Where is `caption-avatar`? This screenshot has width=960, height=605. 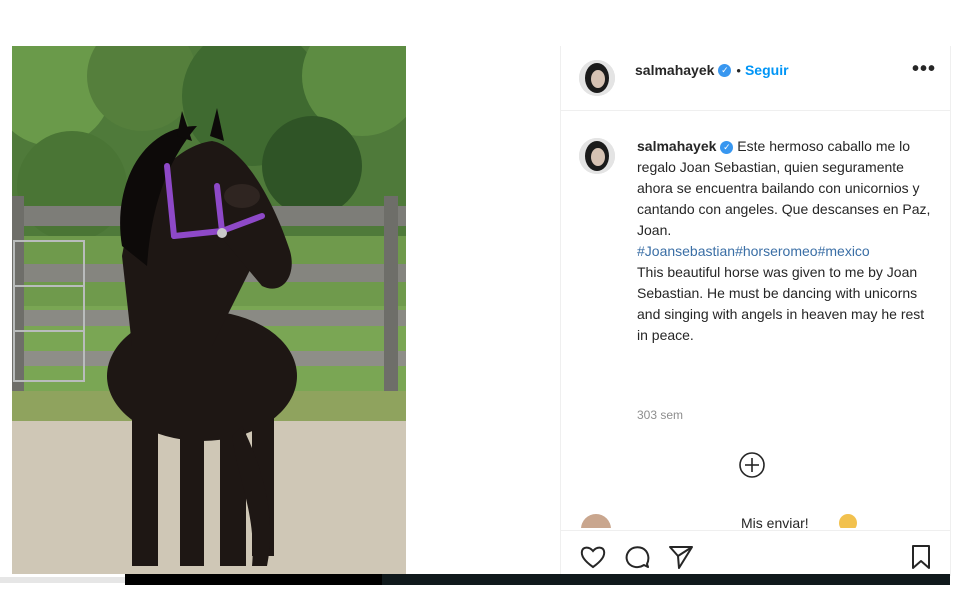 caption-avatar is located at coordinates (597, 156).